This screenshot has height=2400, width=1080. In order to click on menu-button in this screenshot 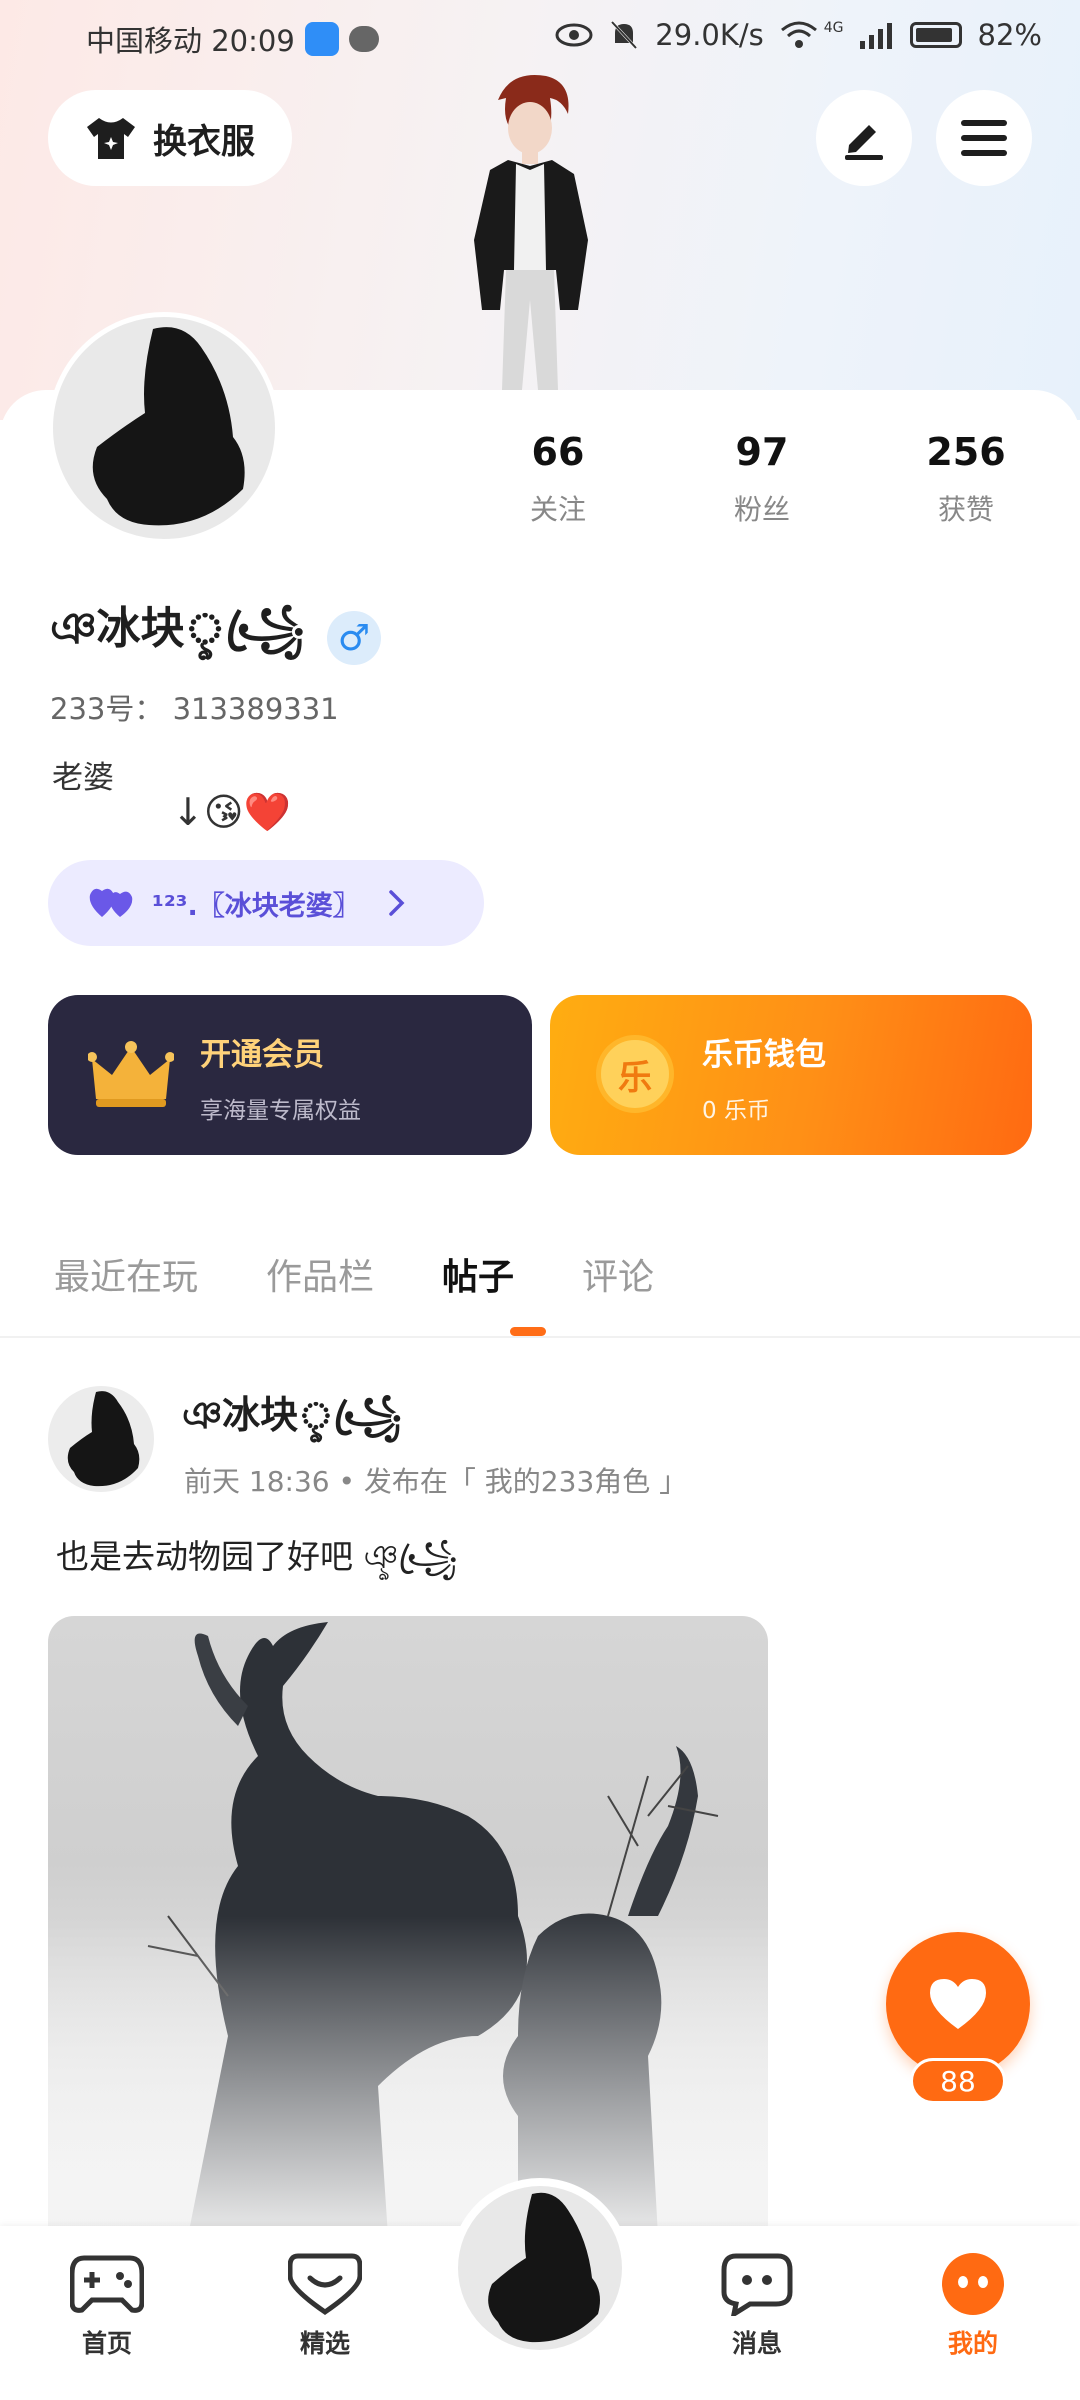, I will do `click(984, 138)`.